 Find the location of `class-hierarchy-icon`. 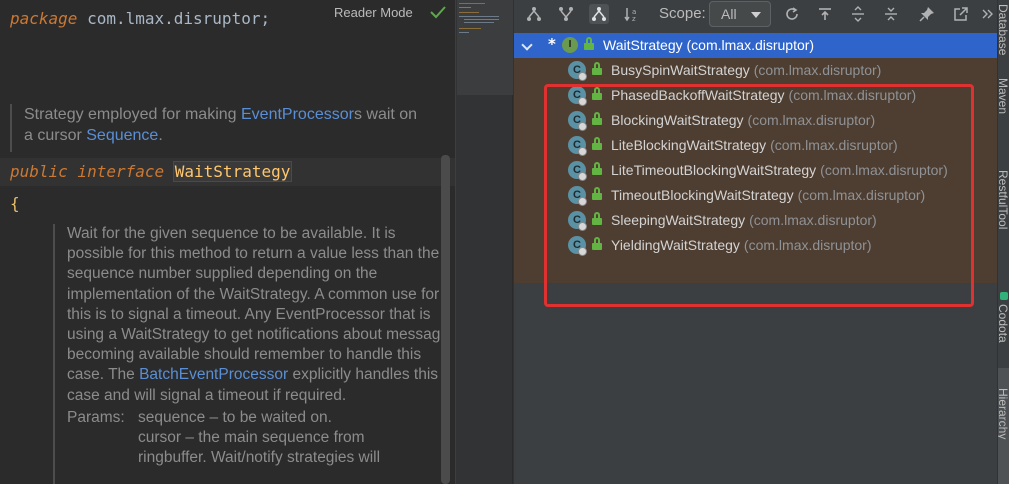

class-hierarchy-icon is located at coordinates (599, 14).